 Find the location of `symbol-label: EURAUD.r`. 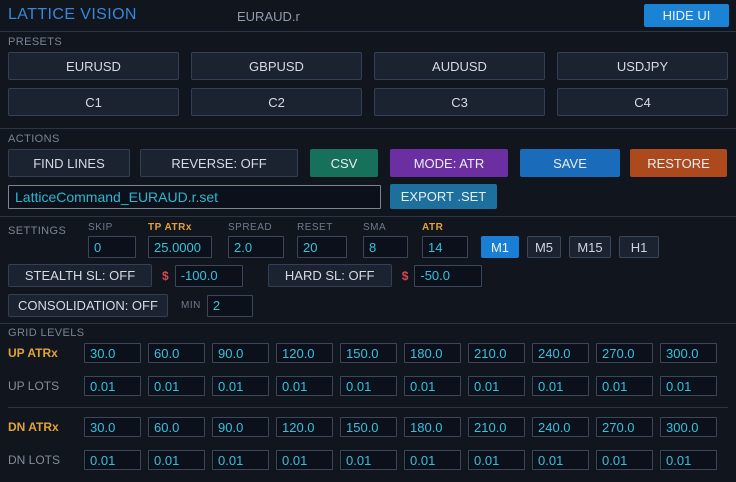

symbol-label: EURAUD.r is located at coordinates (268, 16).